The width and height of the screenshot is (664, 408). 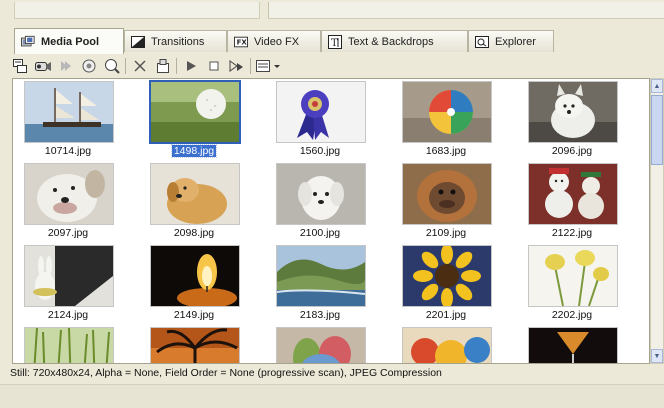 I want to click on media-item: 1498.jpg, so click(x=195, y=120).